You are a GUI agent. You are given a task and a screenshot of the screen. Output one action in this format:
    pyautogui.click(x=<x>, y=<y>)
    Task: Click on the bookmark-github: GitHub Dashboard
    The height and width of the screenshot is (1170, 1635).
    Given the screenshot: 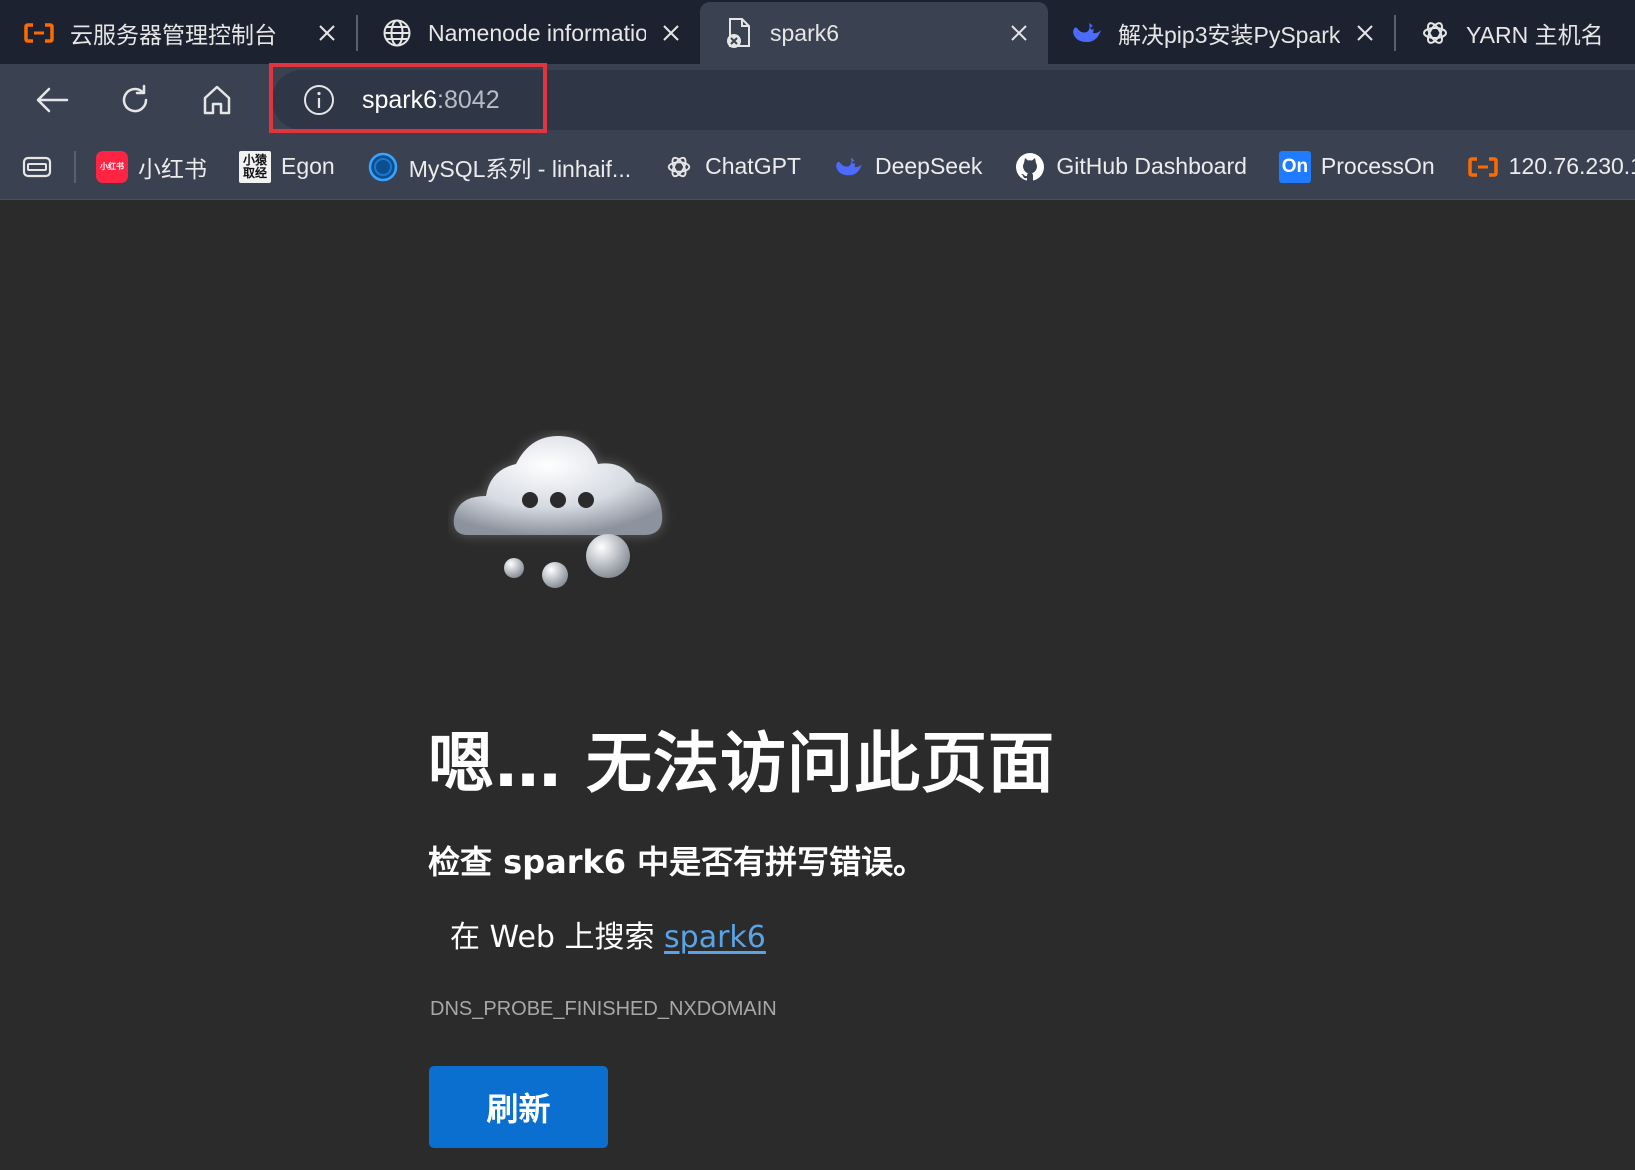 What is the action you would take?
    pyautogui.click(x=1130, y=167)
    